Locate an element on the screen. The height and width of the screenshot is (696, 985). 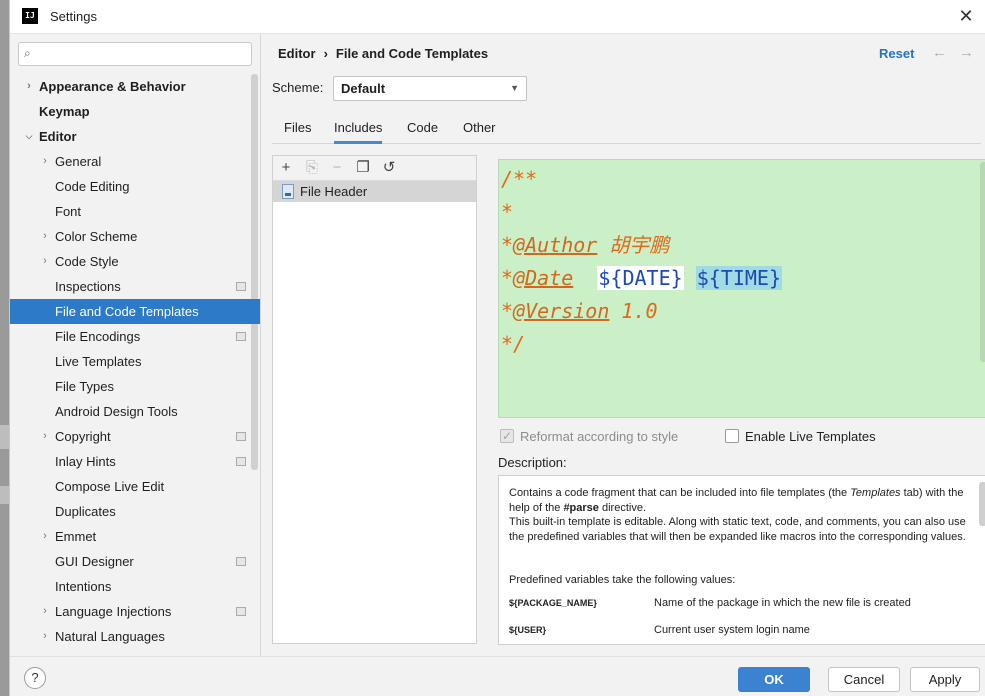
title-bar: IJ Settings ✕ is located at coordinates (497, 17).